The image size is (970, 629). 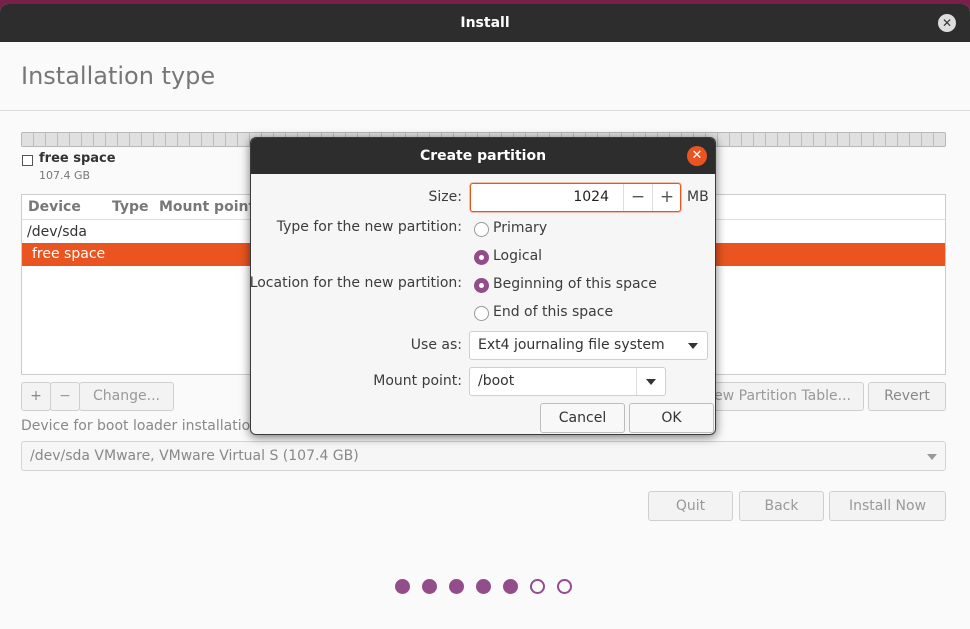 I want to click on title-divider, so click(x=485, y=110).